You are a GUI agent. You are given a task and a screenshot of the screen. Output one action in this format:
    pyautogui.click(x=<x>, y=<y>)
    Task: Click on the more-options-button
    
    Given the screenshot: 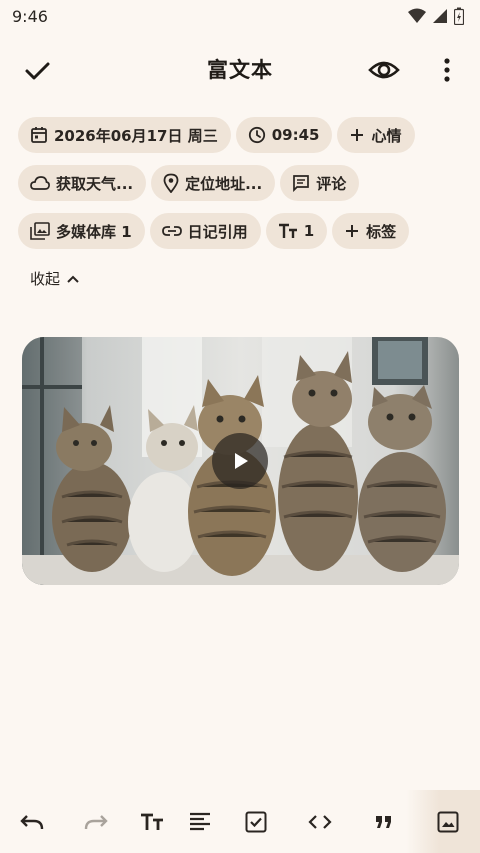 What is the action you would take?
    pyautogui.click(x=447, y=70)
    